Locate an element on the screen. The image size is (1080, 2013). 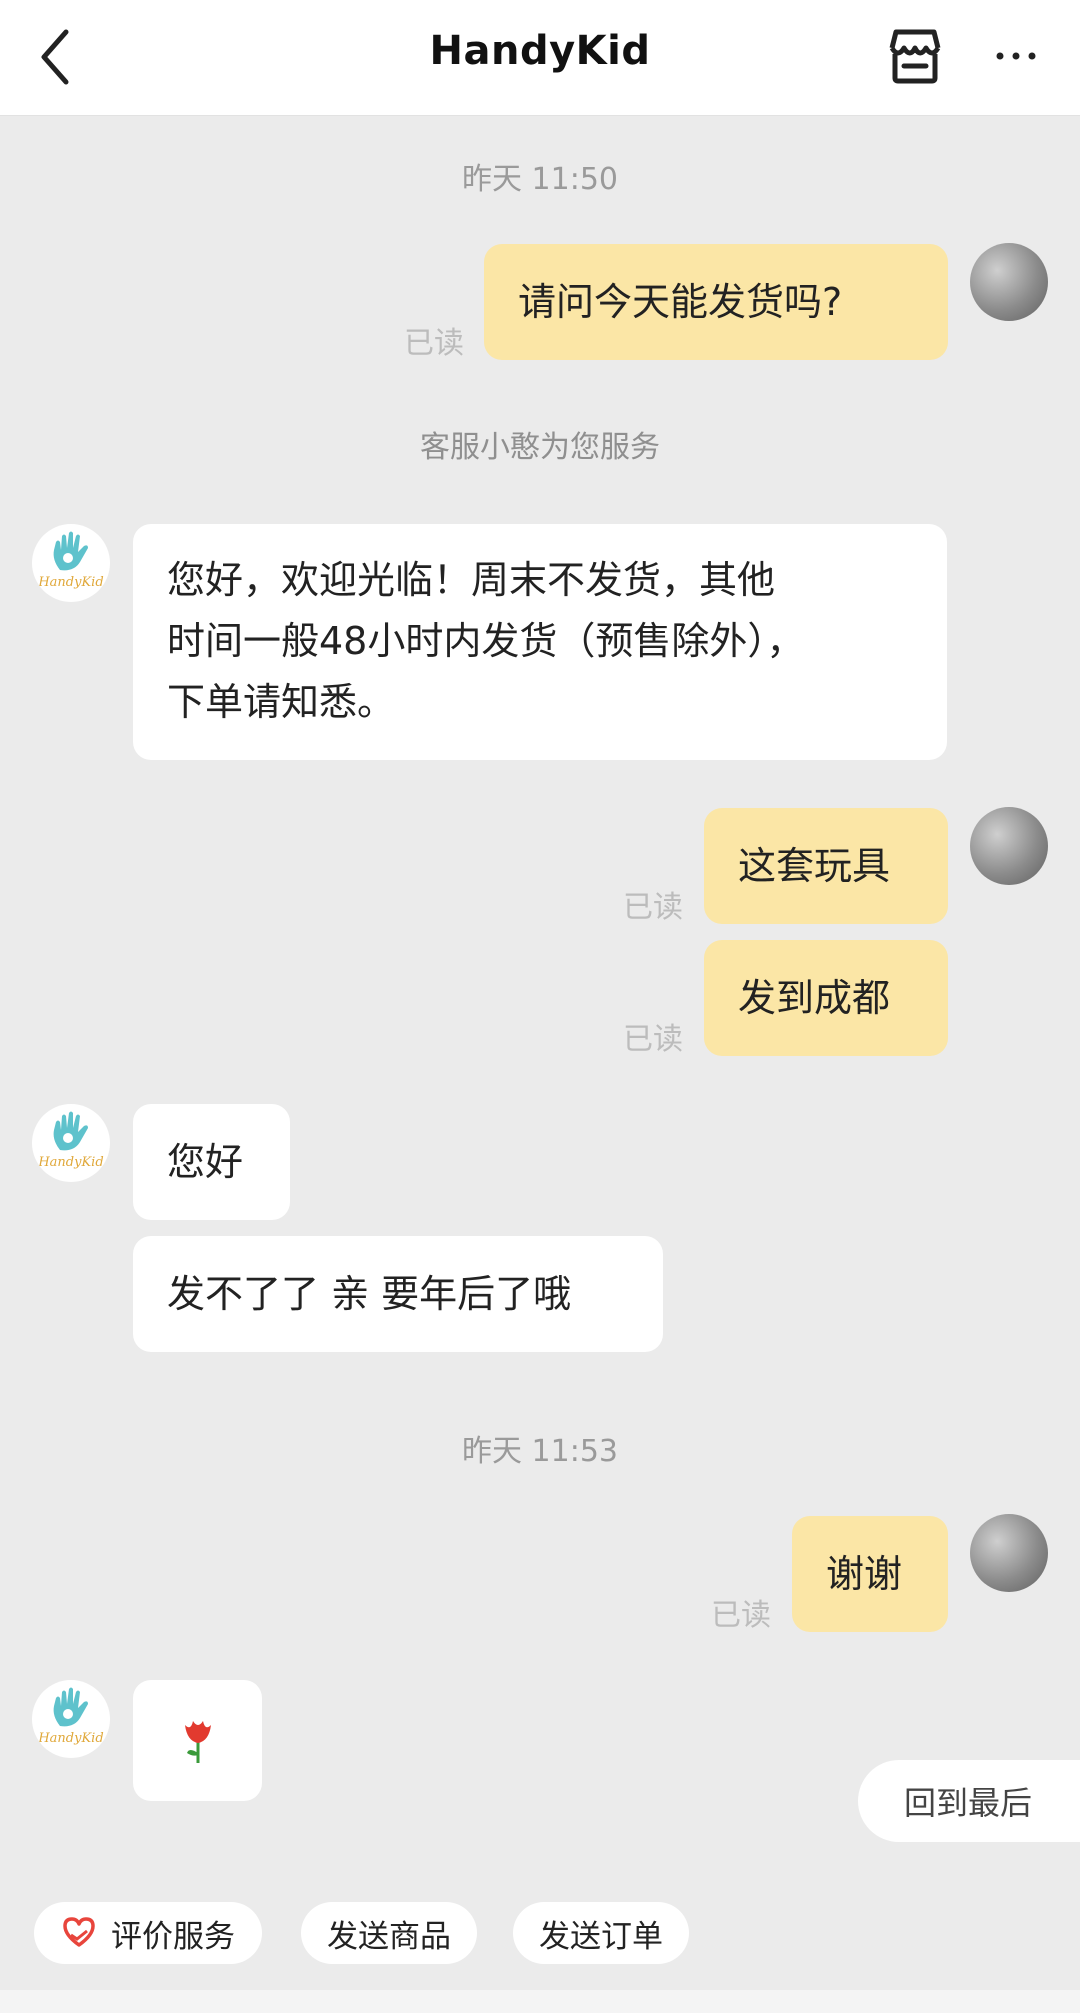
heart-hand-icon is located at coordinates (79, 1932).